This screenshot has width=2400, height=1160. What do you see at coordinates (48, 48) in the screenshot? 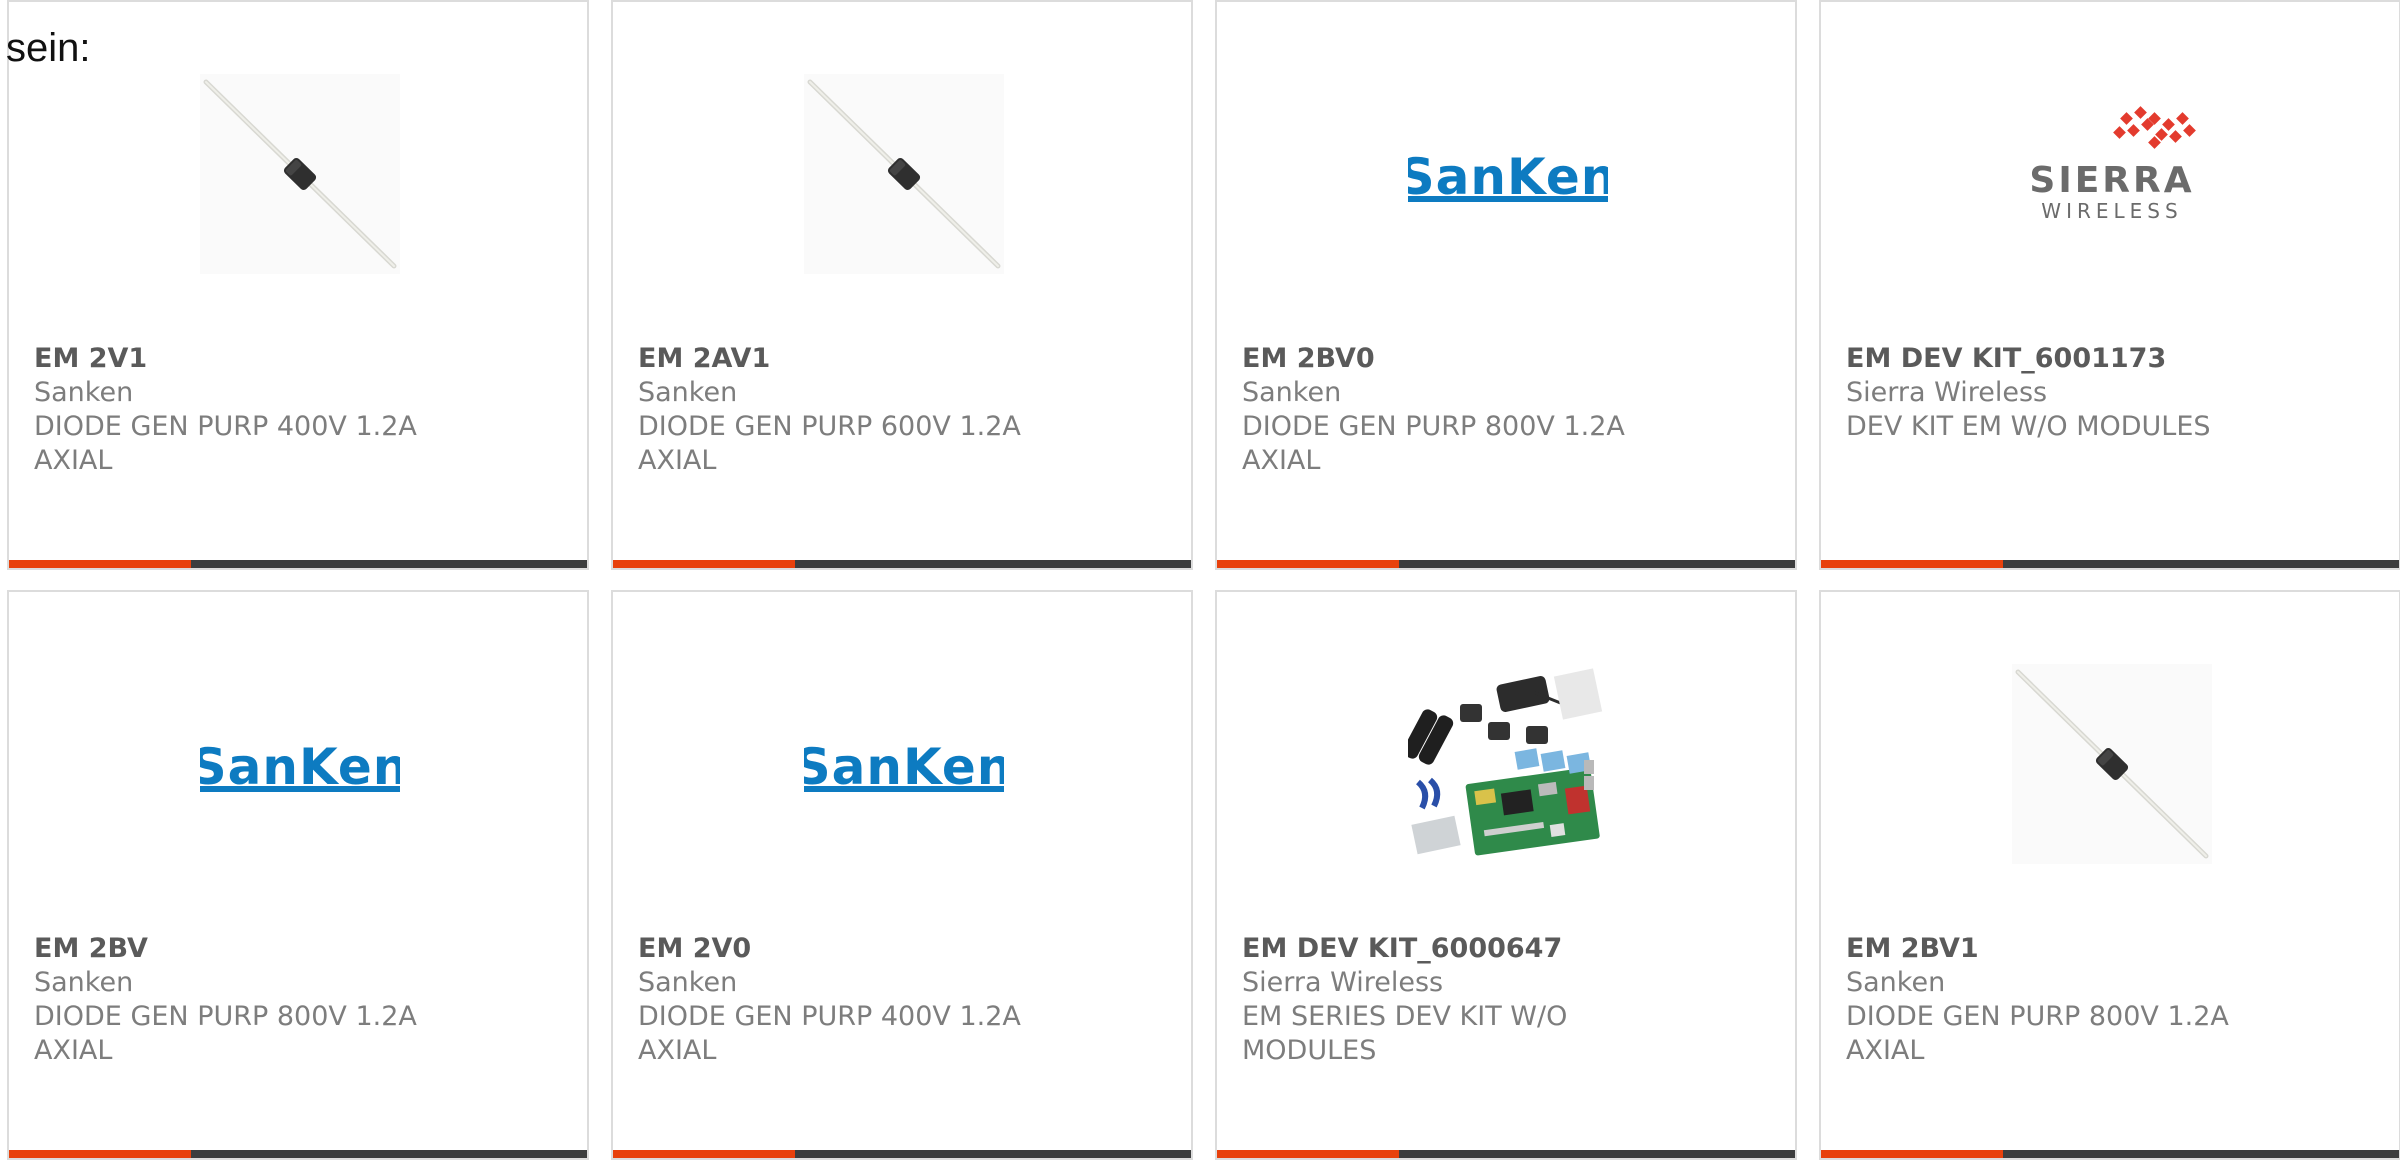
I see `intro-text: sein:` at bounding box center [48, 48].